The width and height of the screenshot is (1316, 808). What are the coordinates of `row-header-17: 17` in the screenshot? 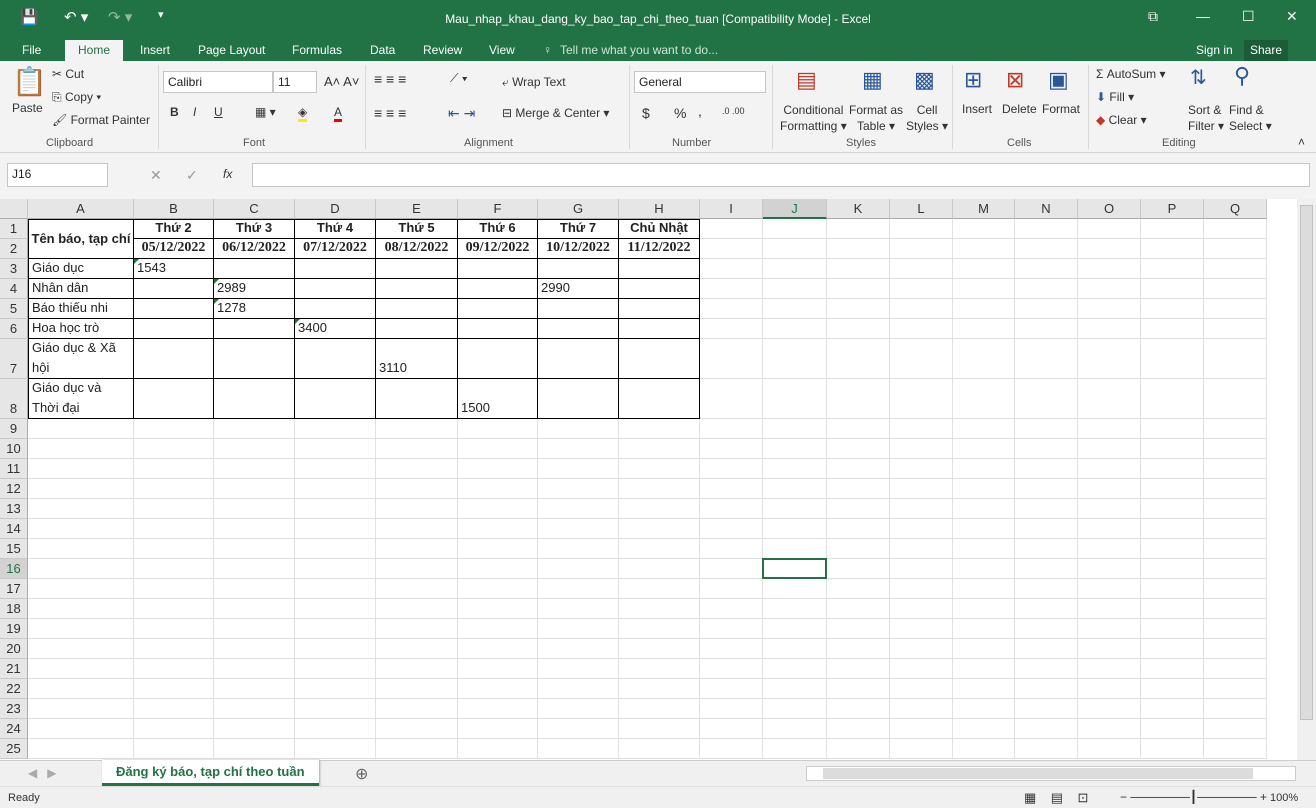 It's located at (14, 589).